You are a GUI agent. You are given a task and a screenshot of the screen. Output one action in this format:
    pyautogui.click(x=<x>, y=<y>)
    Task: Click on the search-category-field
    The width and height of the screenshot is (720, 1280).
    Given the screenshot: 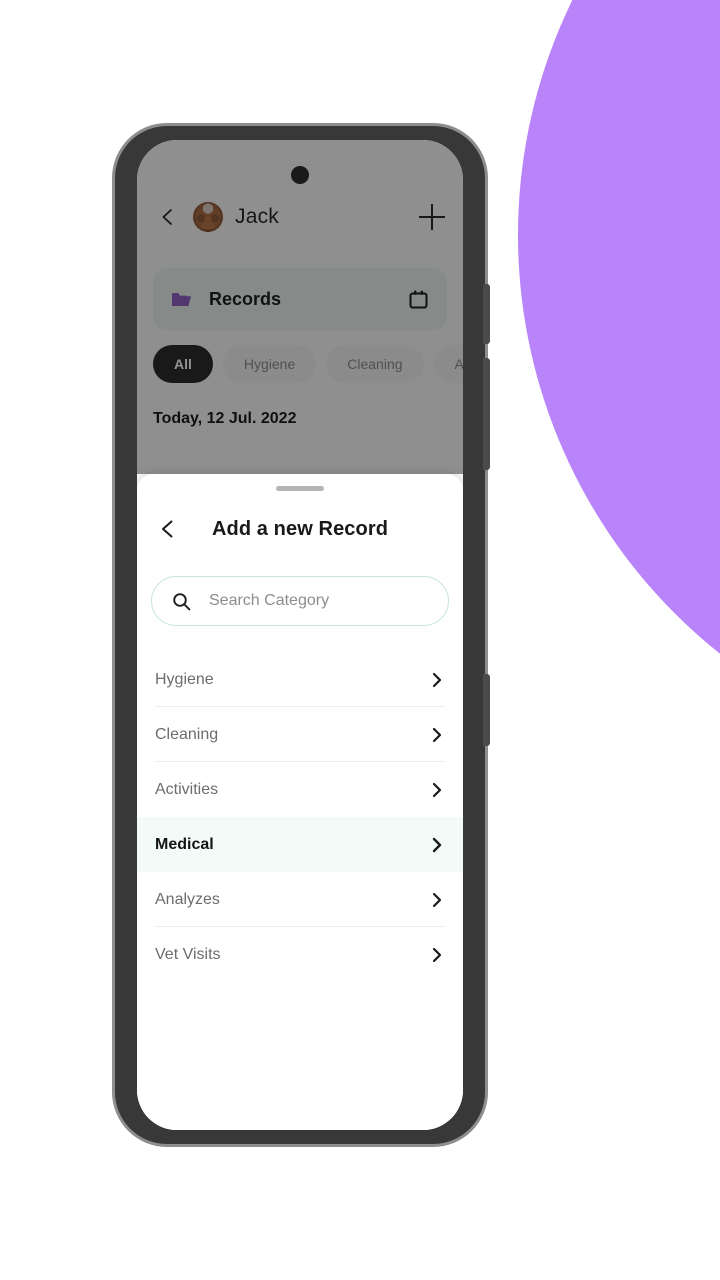 What is the action you would take?
    pyautogui.click(x=300, y=601)
    